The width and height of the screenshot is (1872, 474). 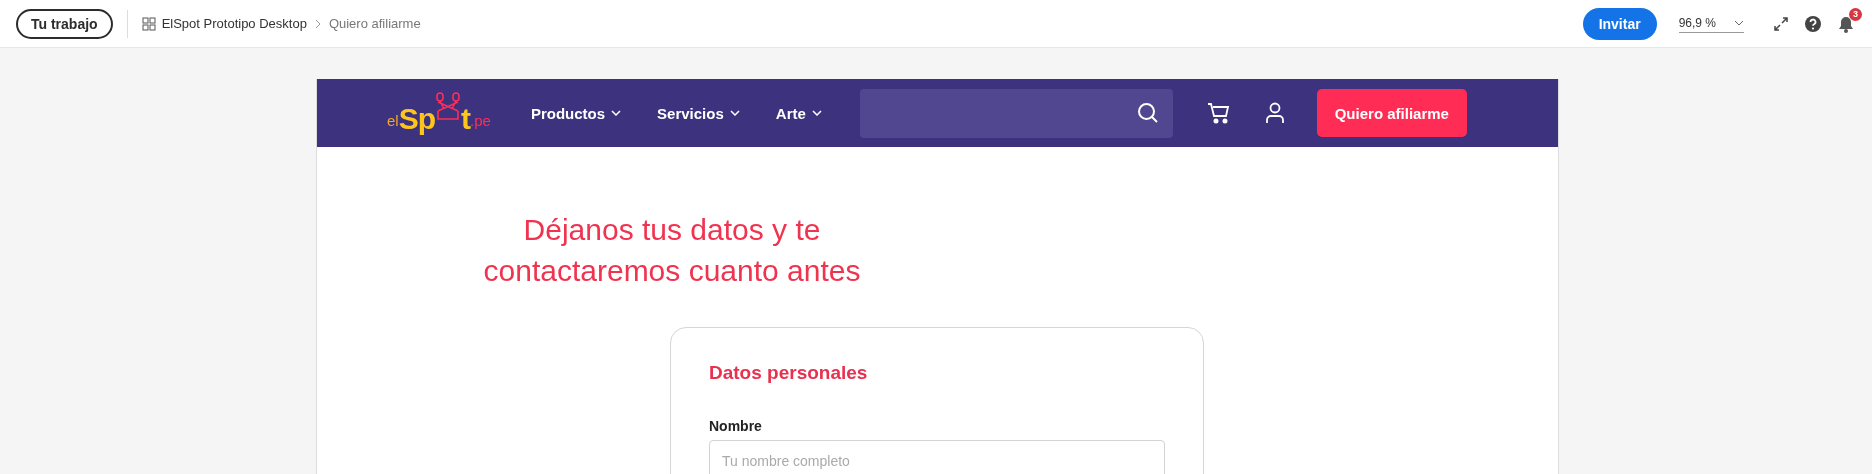 I want to click on search-icon, so click(x=1147, y=113).